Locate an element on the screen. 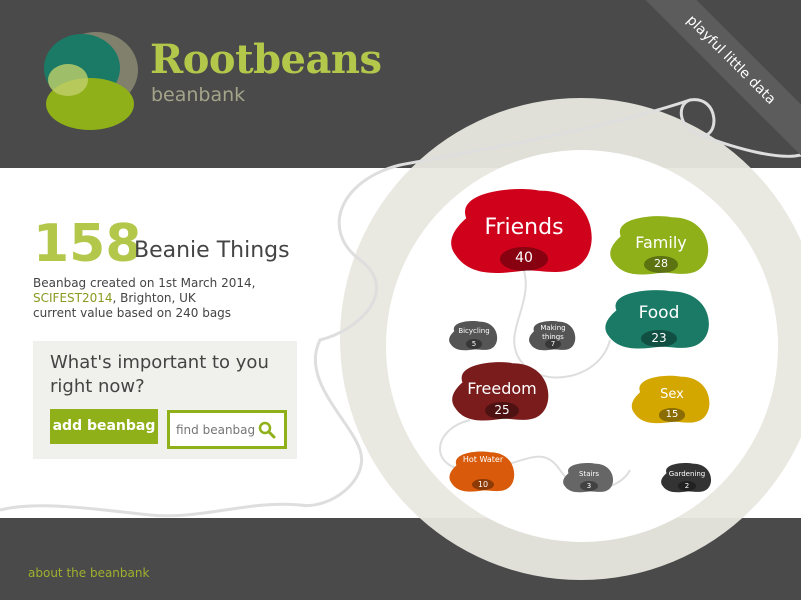 The image size is (801, 600). bean-item: Making things 7 is located at coordinates (553, 336).